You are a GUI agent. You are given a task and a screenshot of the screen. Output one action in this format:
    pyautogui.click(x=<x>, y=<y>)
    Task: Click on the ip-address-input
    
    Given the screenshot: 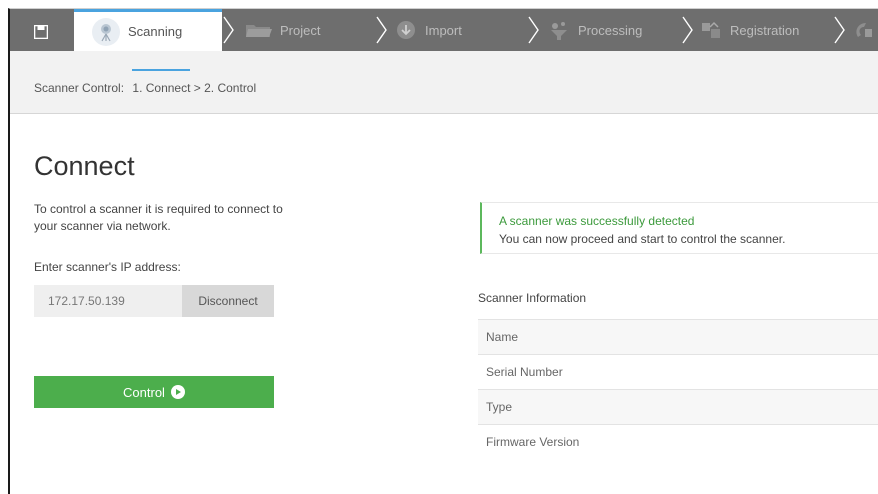 What is the action you would take?
    pyautogui.click(x=108, y=301)
    